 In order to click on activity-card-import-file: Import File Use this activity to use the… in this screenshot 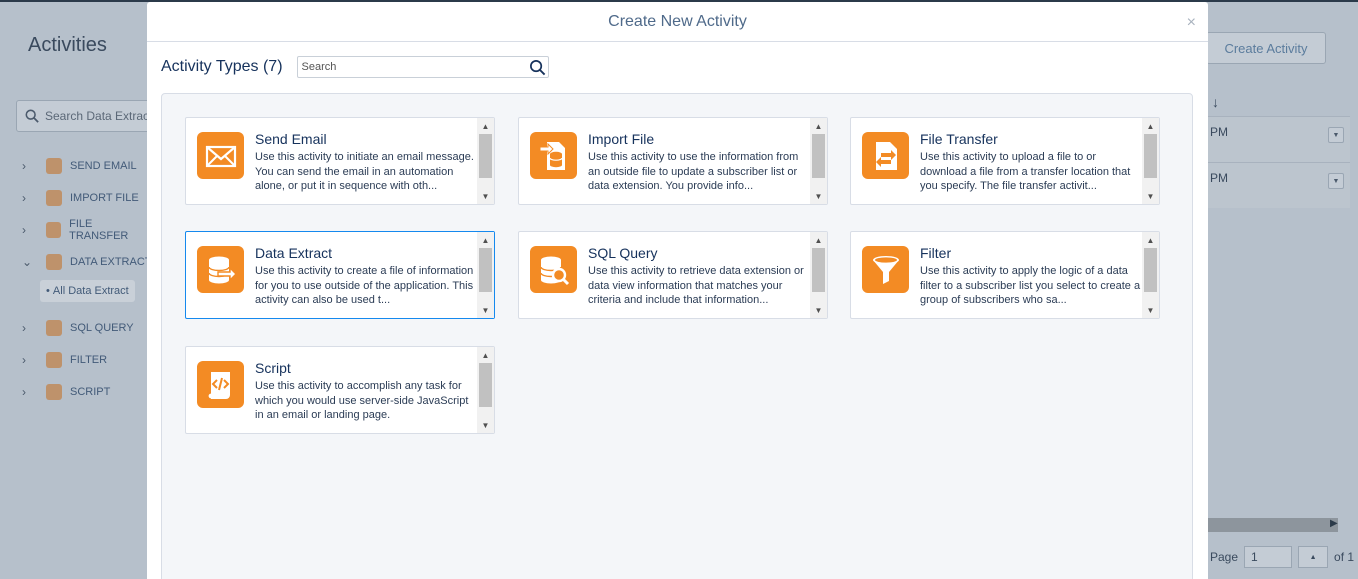, I will do `click(673, 161)`.